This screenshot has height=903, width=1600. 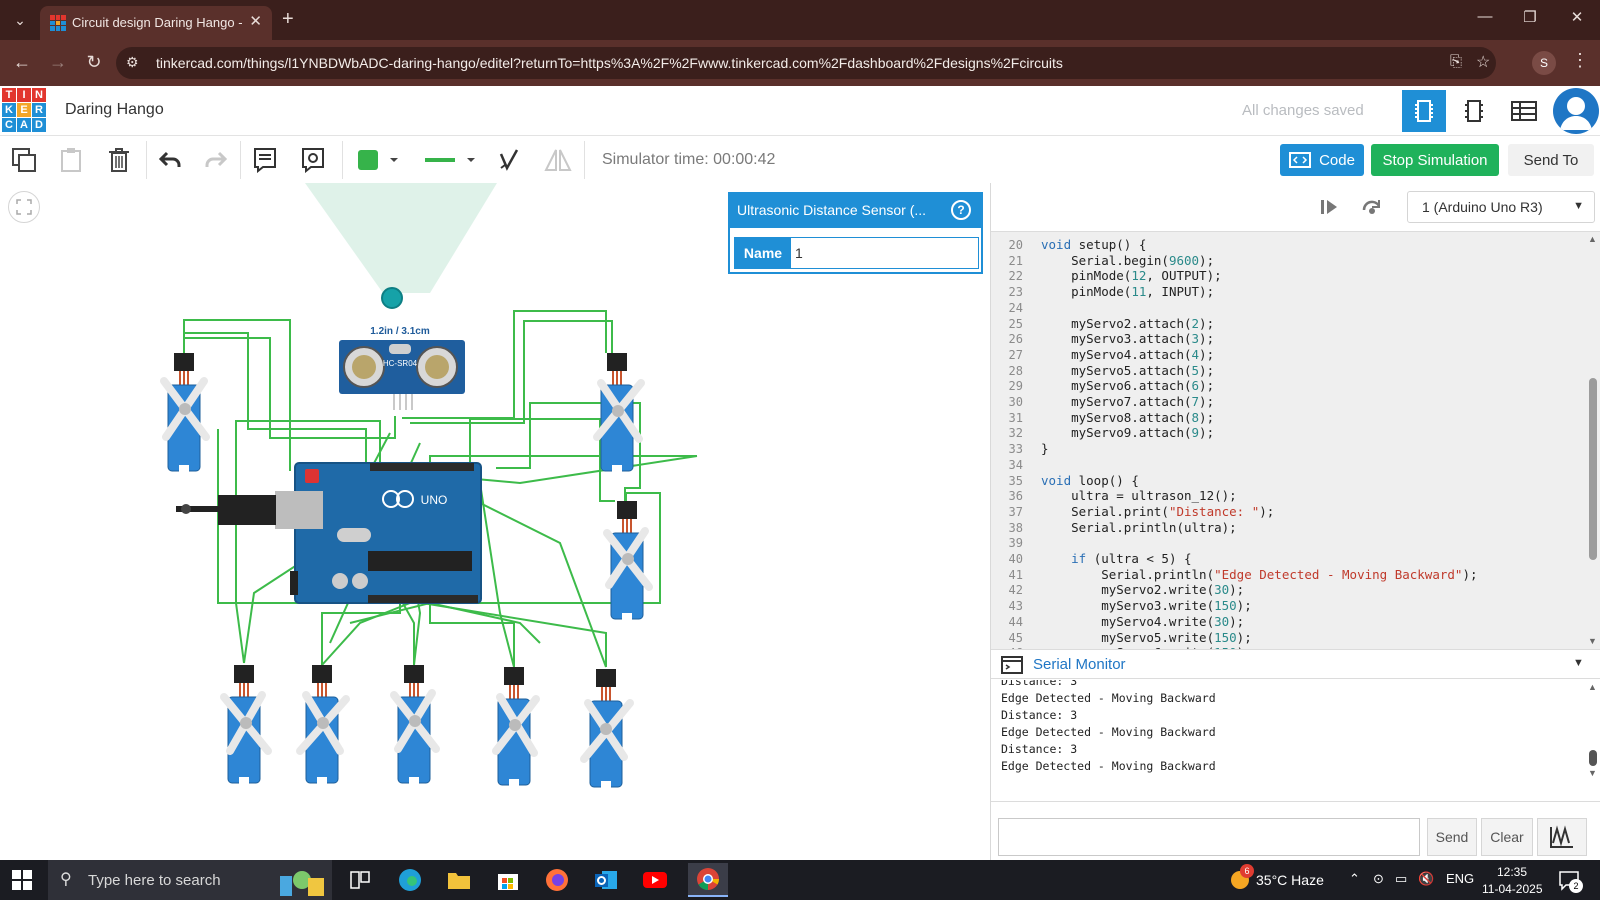 I want to click on code-line: myServo4.write(30);, so click(x=1142, y=621).